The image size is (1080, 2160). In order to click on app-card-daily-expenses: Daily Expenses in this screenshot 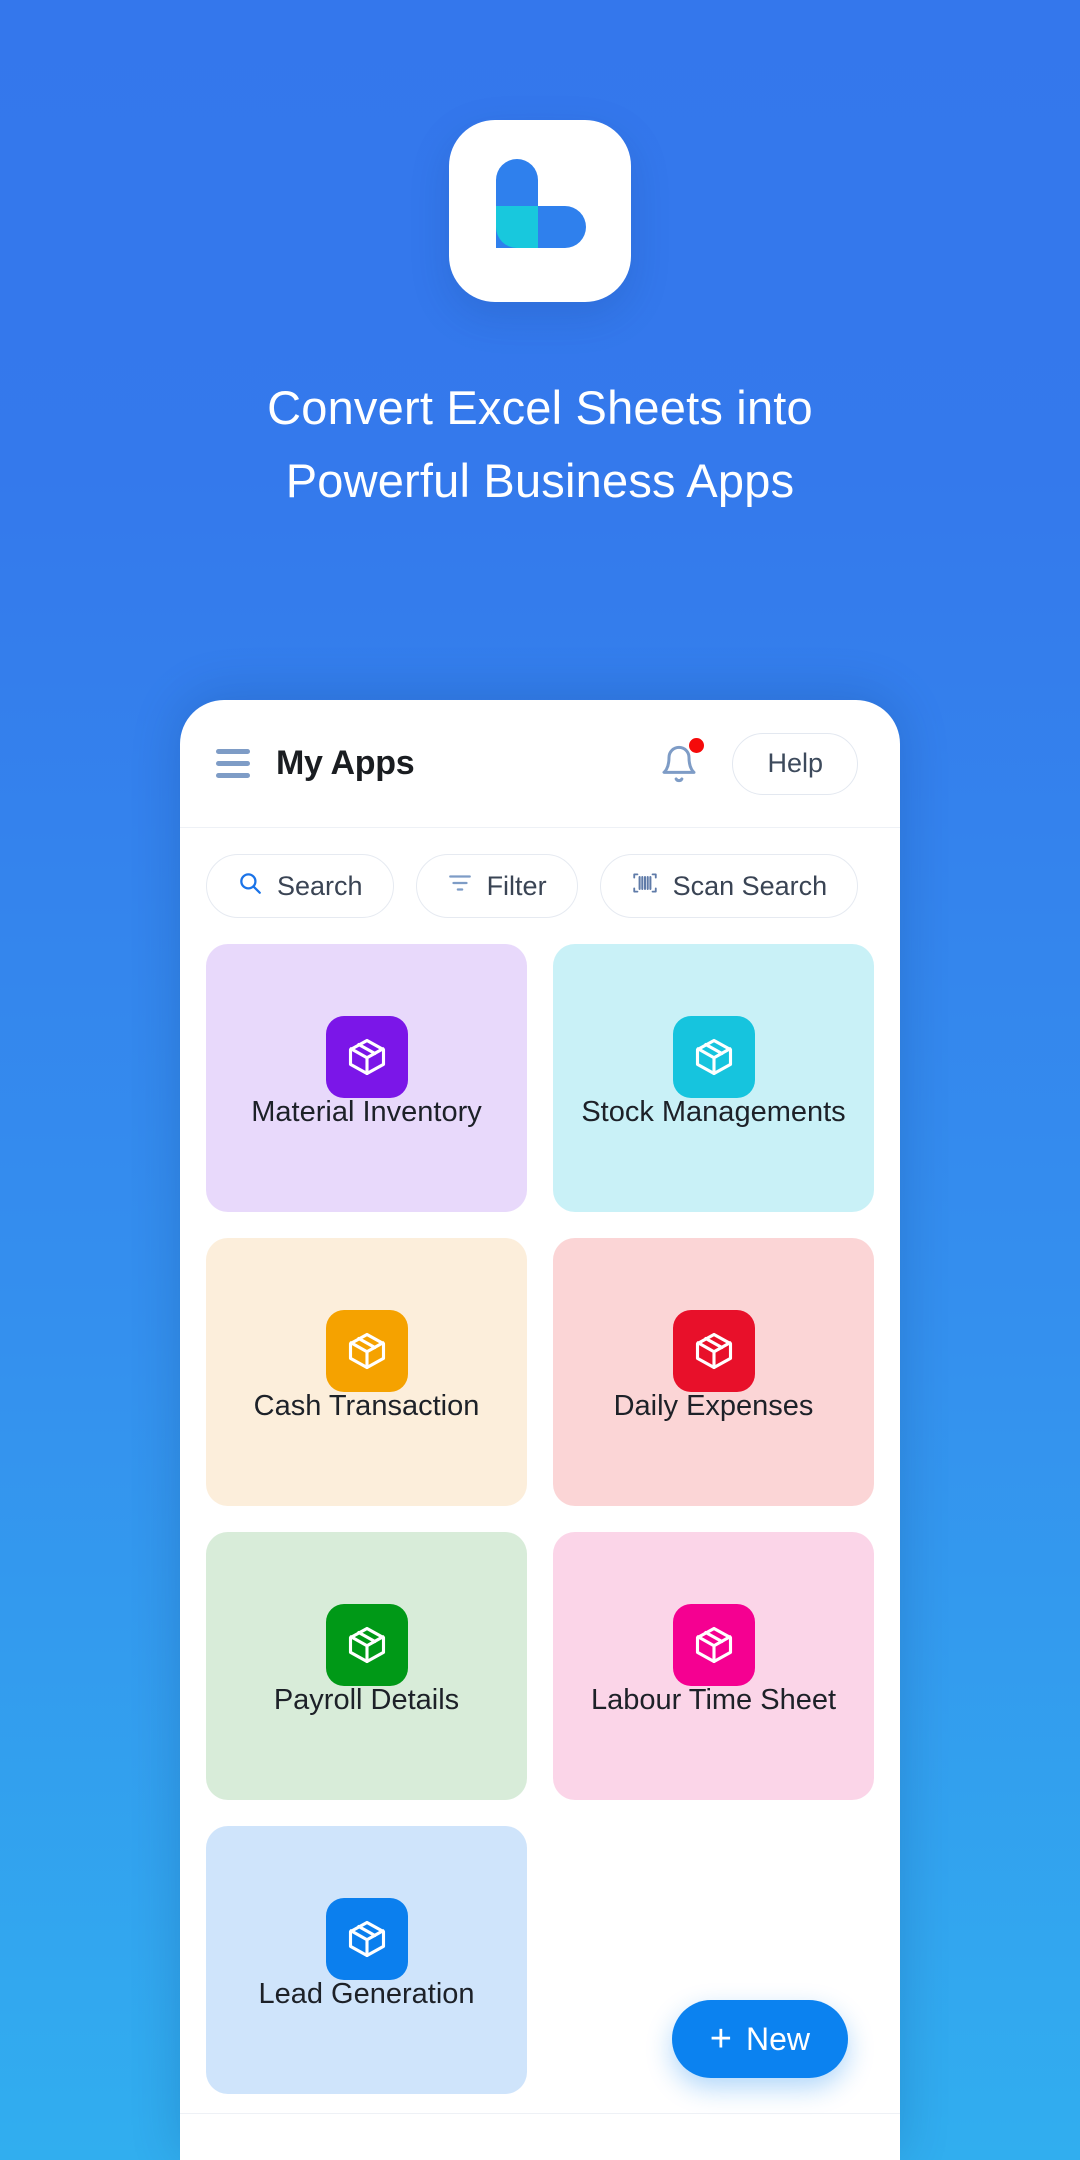, I will do `click(713, 1372)`.